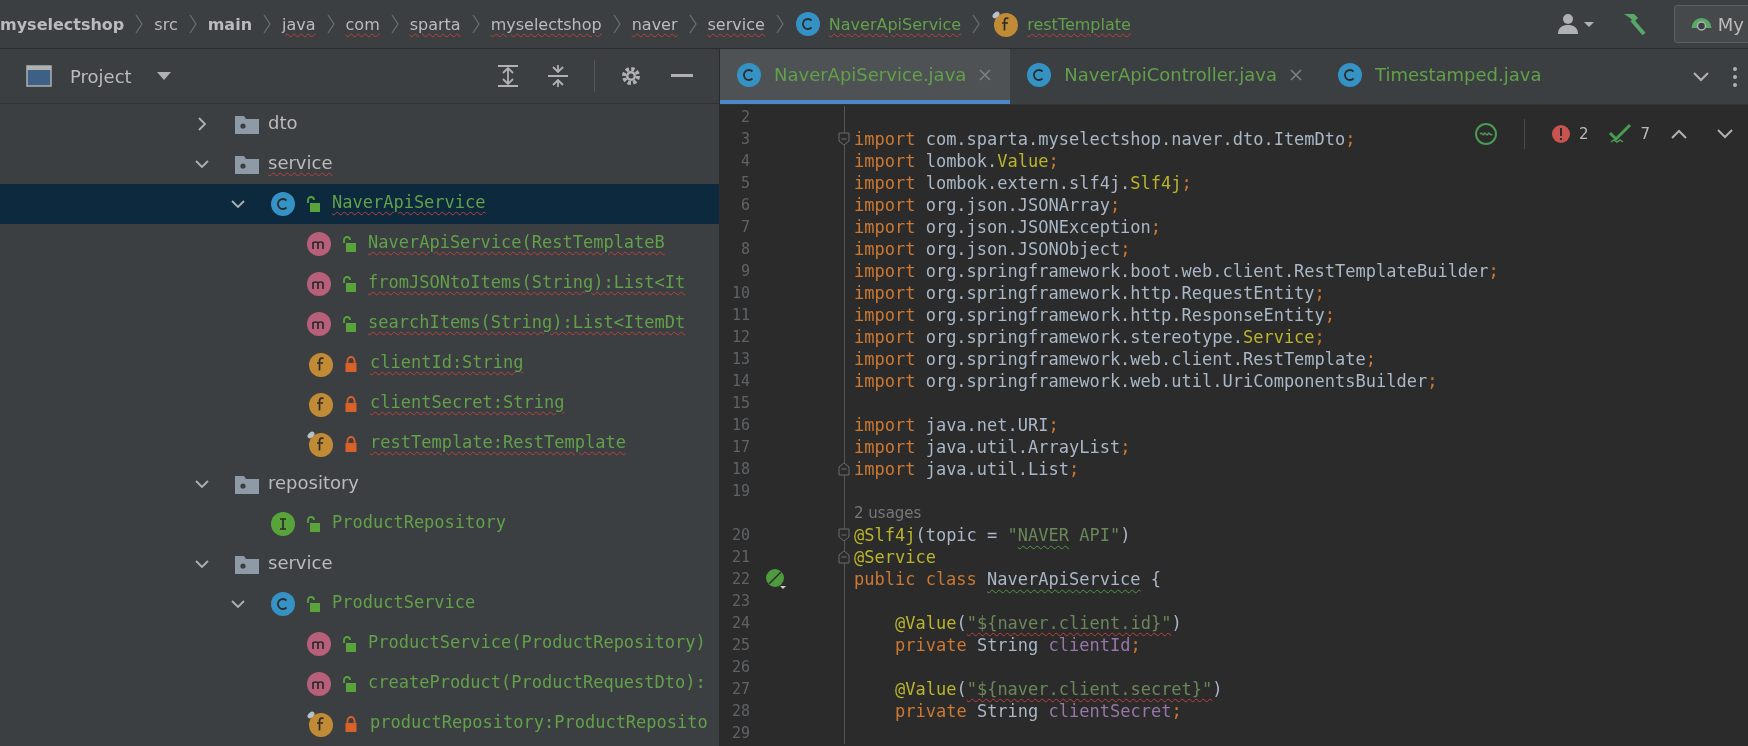 The height and width of the screenshot is (746, 1748). Describe the element at coordinates (736, 26) in the screenshot. I see `breadcrumb: service` at that location.